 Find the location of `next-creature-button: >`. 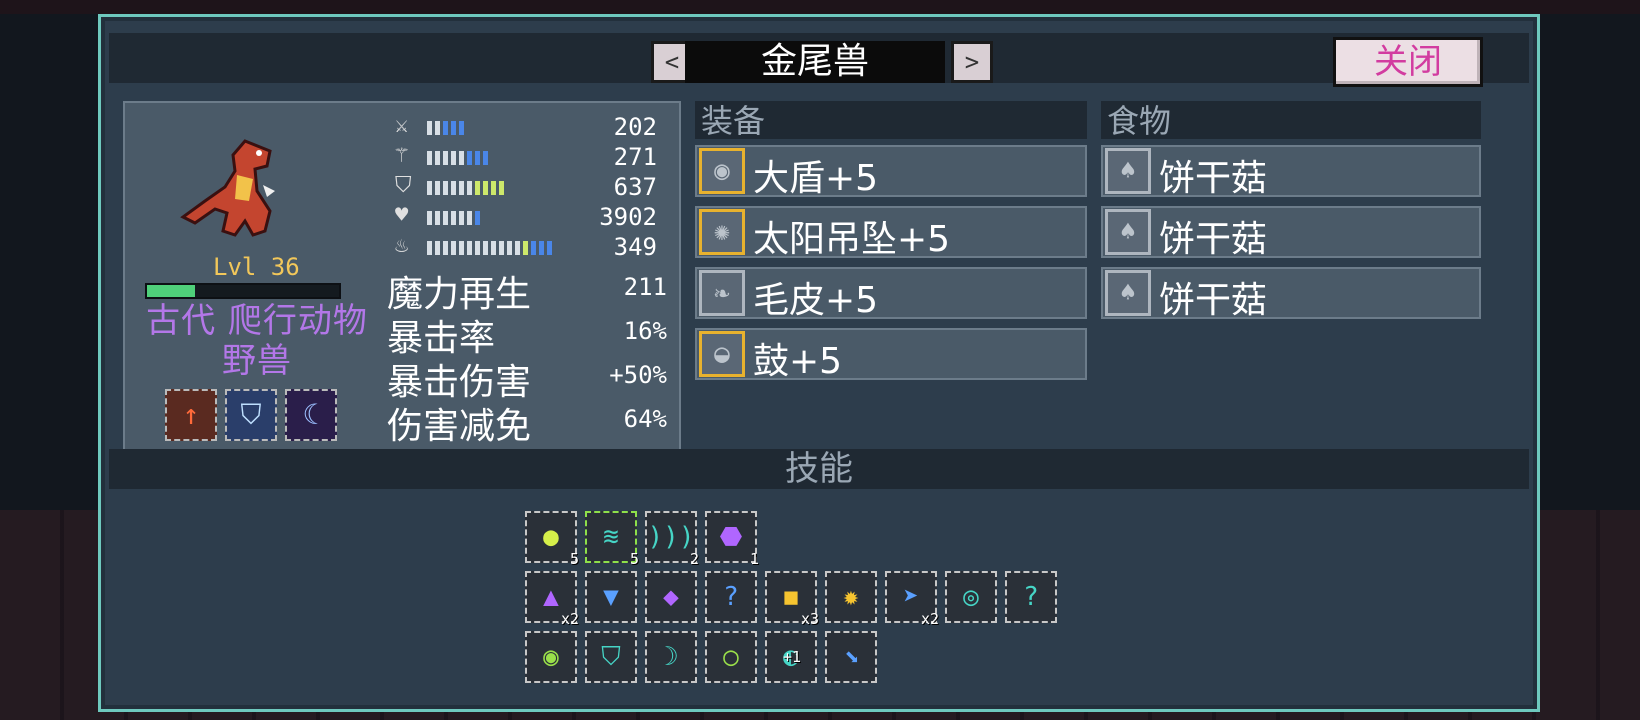

next-creature-button: > is located at coordinates (972, 62).